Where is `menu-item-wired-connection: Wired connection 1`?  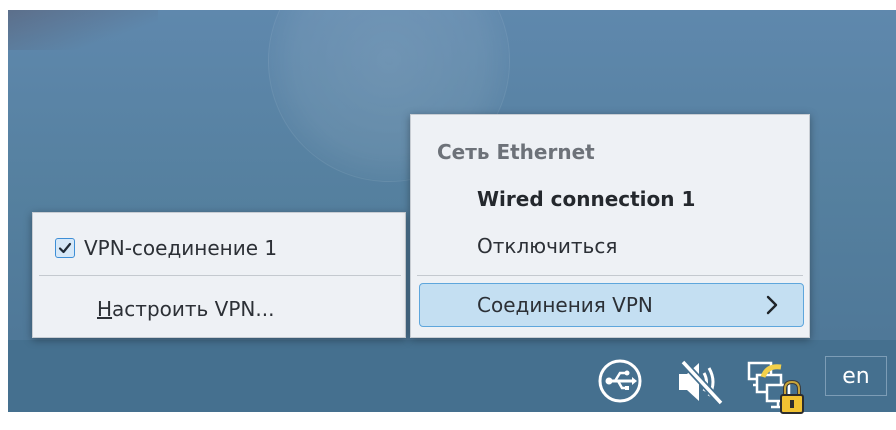
menu-item-wired-connection: Wired connection 1 is located at coordinates (586, 199).